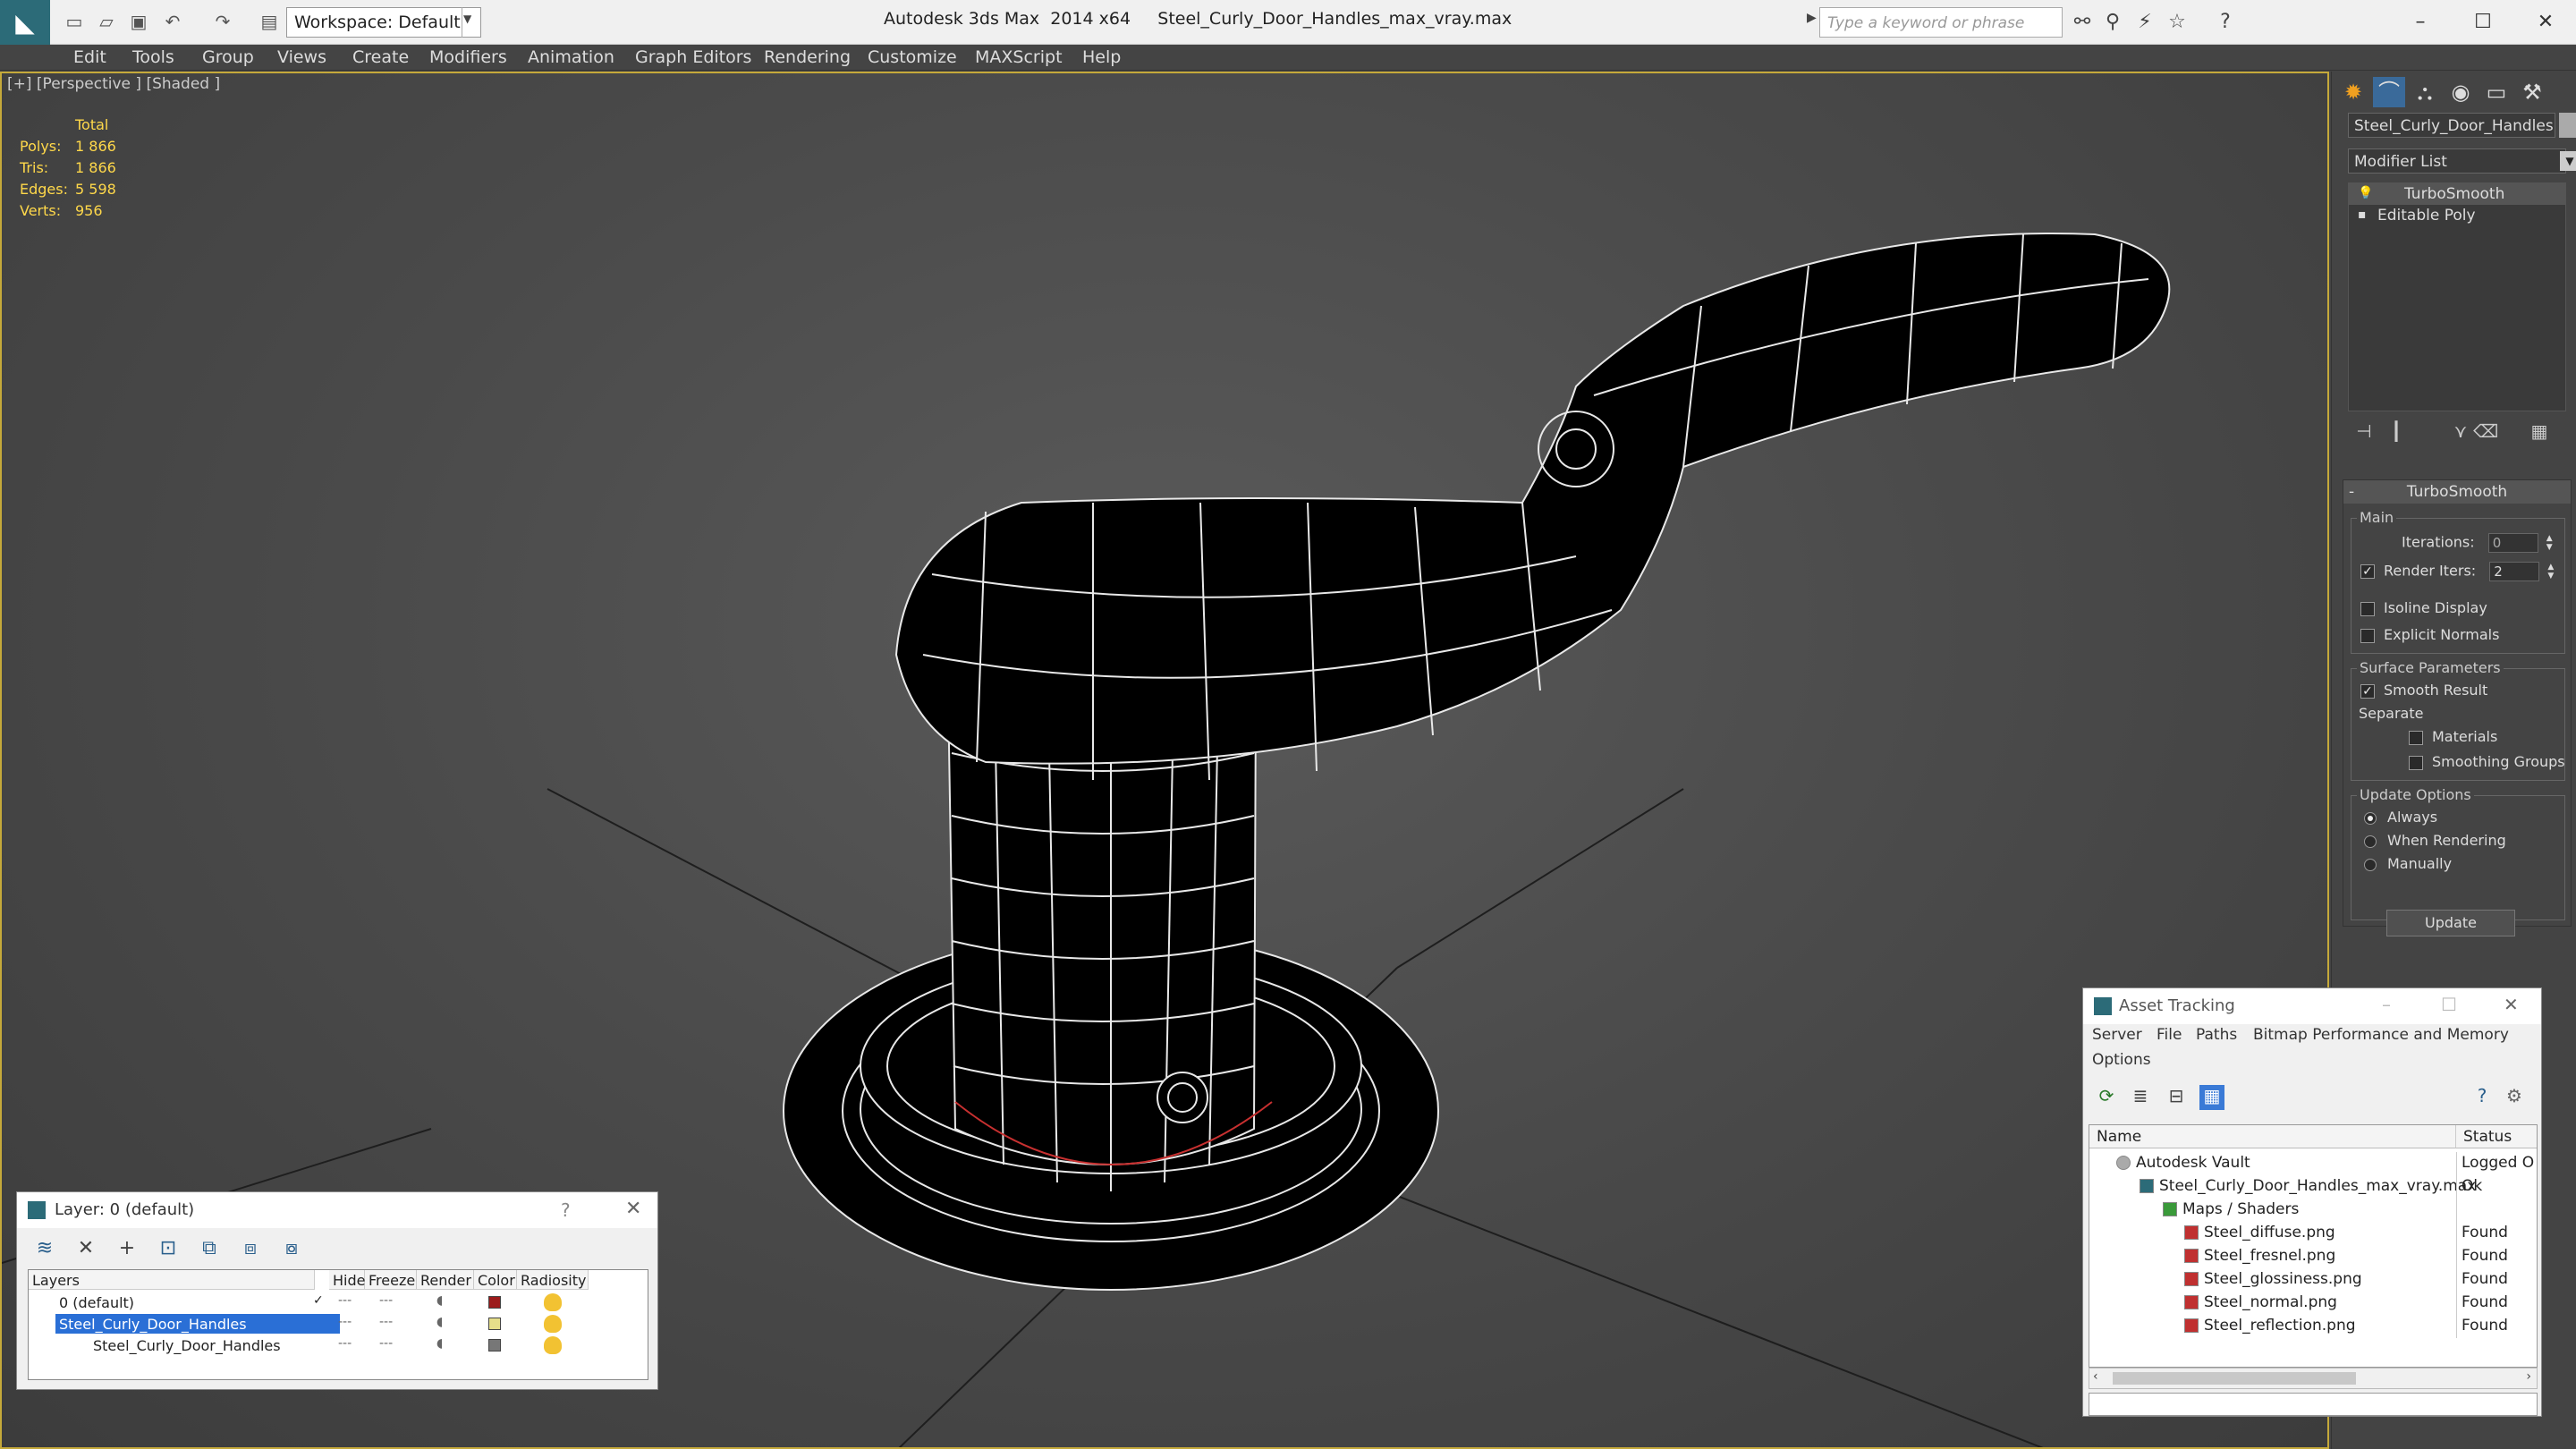 This screenshot has height=1449, width=2576. I want to click on highlight-layer-icon: ⧉, so click(209, 1249).